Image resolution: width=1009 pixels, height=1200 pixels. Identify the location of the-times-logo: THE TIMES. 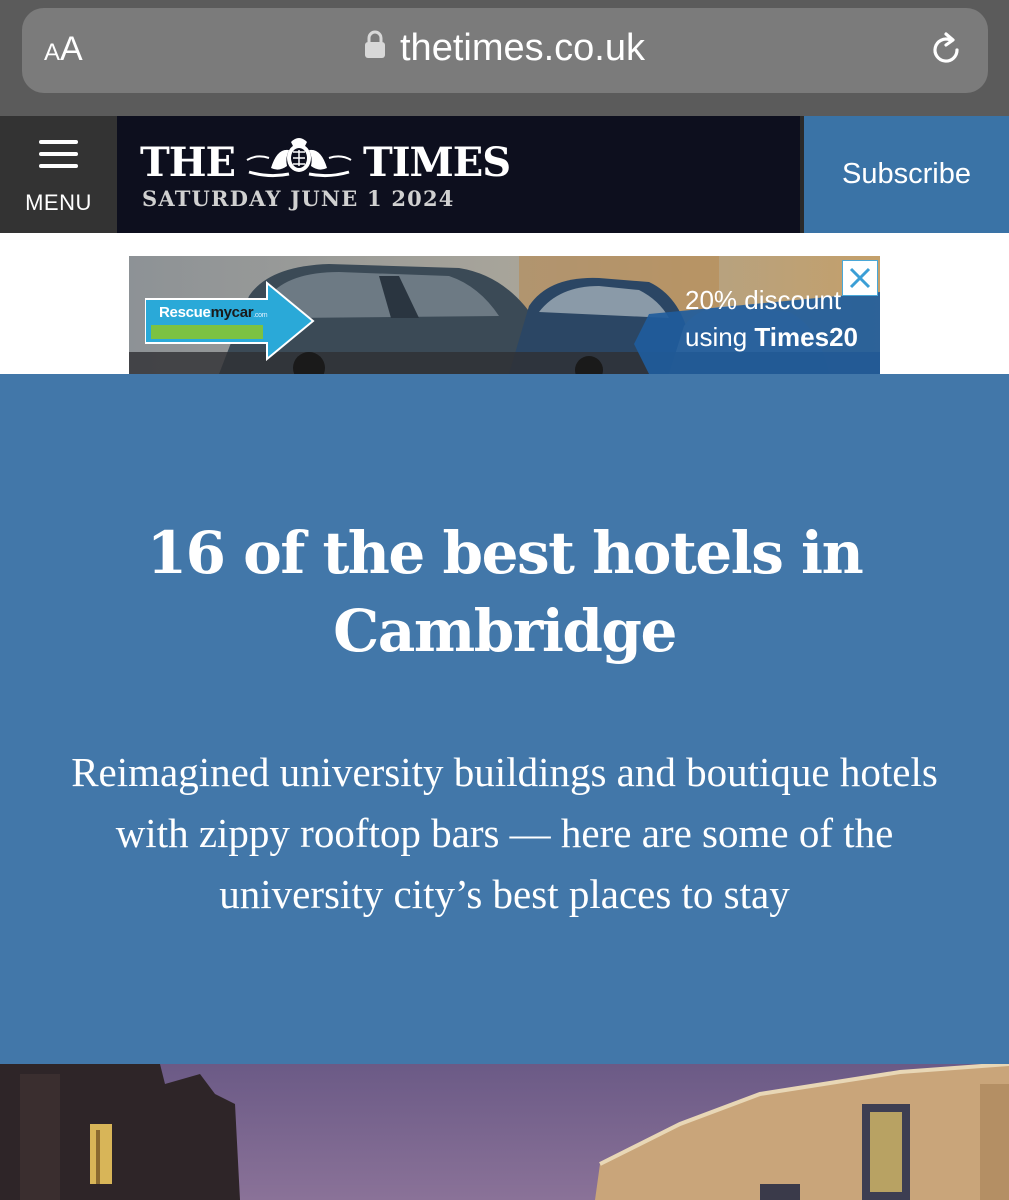
(325, 162).